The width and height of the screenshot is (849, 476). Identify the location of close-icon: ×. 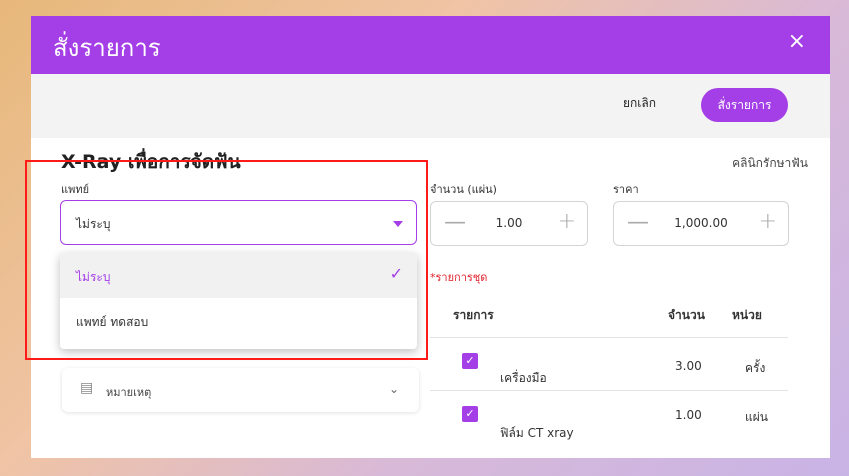
(797, 42).